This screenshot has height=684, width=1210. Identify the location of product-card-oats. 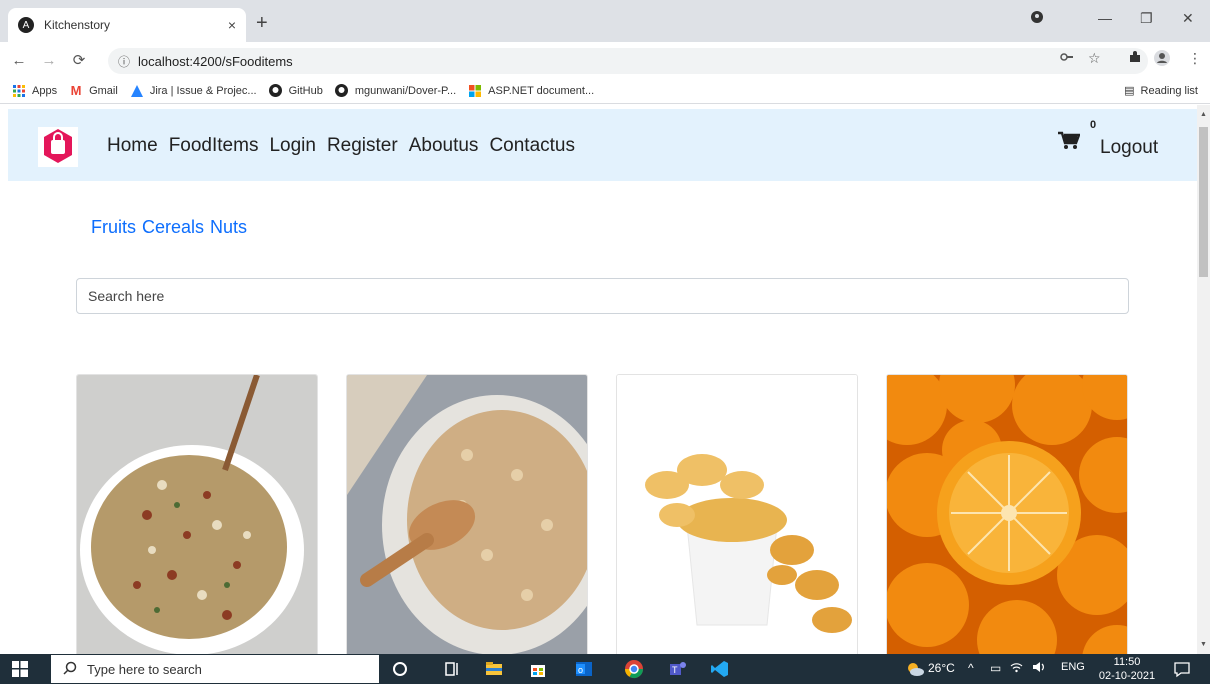
(467, 514).